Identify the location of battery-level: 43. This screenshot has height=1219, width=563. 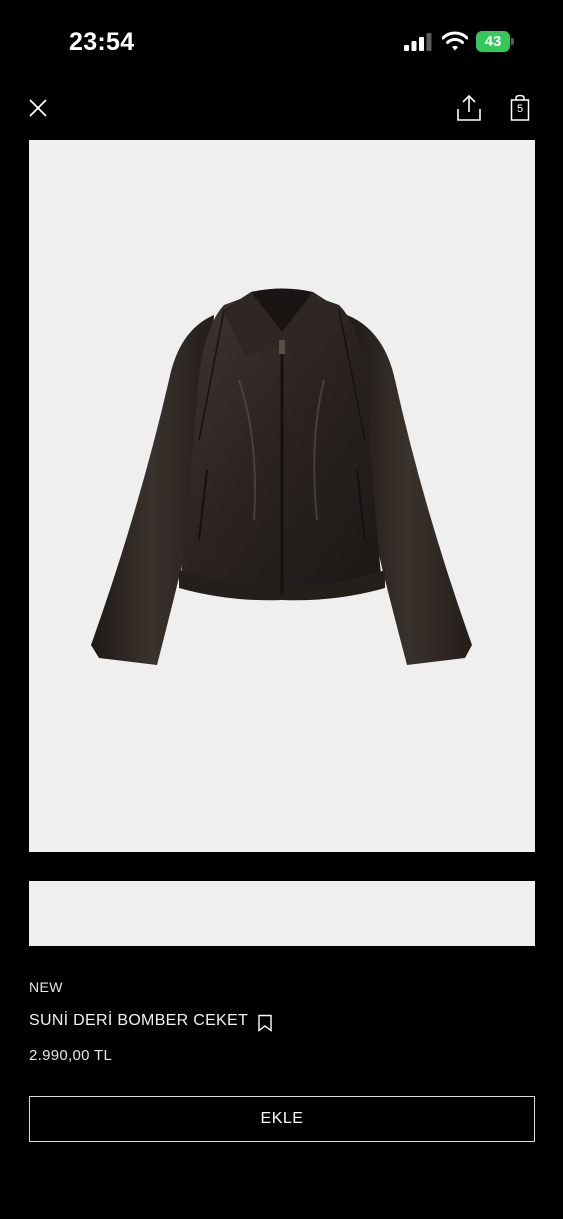
(493, 41).